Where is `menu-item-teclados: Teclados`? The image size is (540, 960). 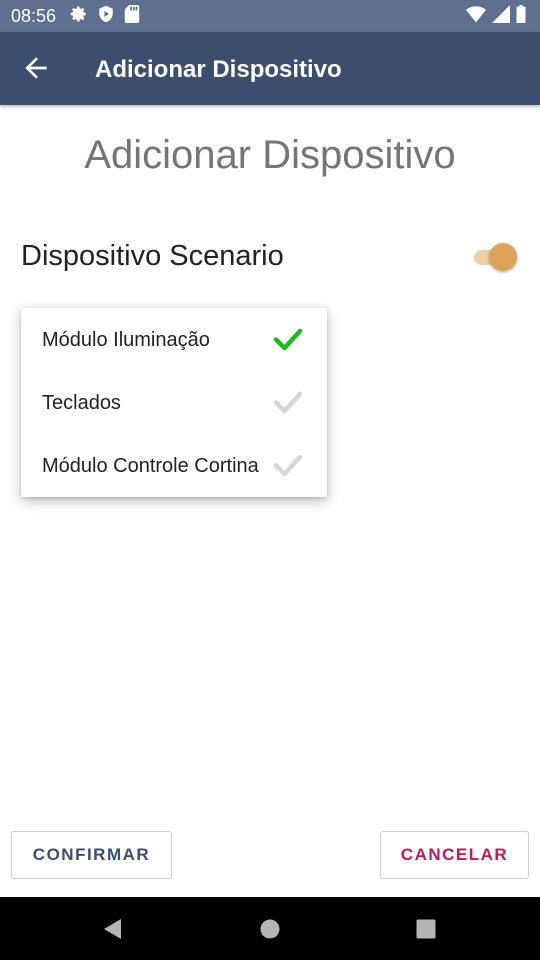 menu-item-teclados: Teclados is located at coordinates (174, 402).